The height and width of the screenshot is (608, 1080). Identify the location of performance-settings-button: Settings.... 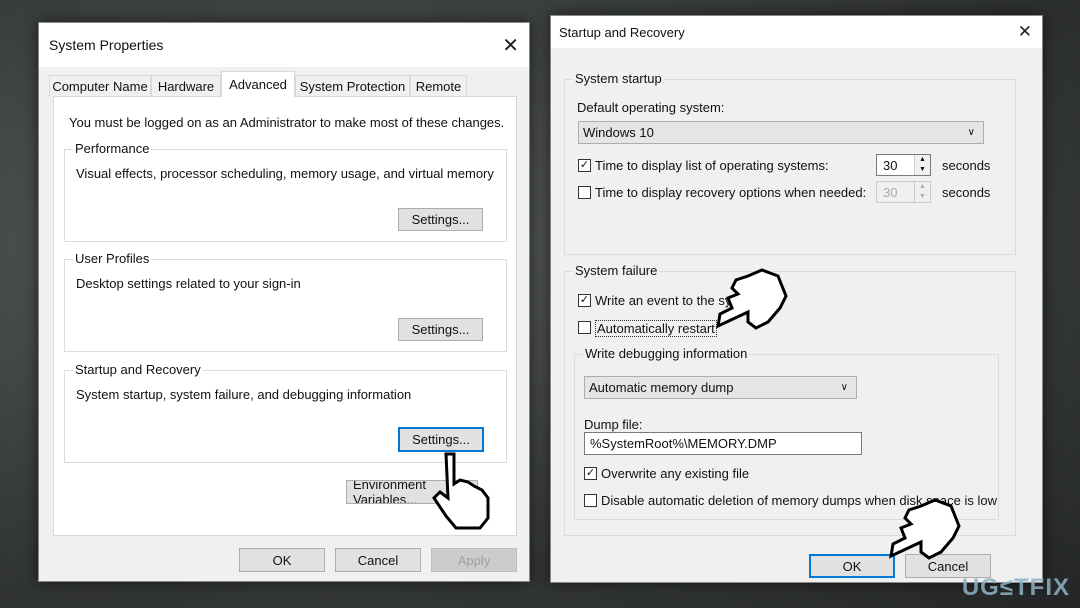
(440, 219).